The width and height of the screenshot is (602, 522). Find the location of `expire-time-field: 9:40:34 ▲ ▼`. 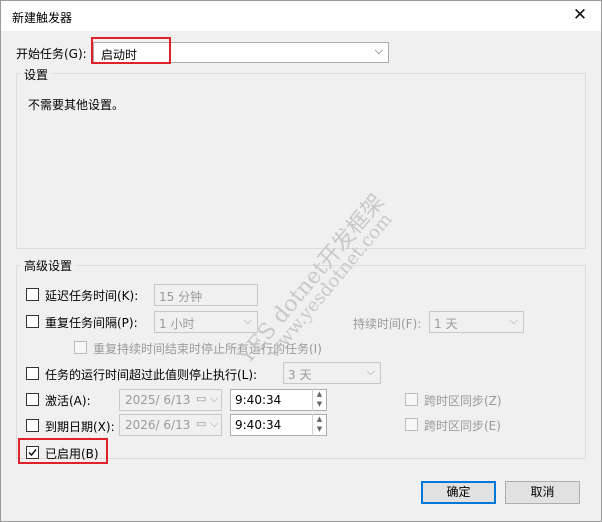

expire-time-field: 9:40:34 ▲ ▼ is located at coordinates (278, 425).